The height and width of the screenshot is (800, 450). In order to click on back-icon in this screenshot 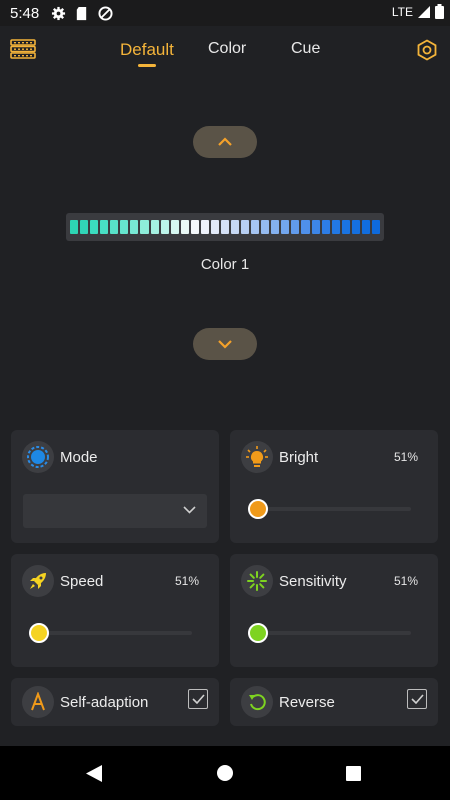, I will do `click(94, 773)`.